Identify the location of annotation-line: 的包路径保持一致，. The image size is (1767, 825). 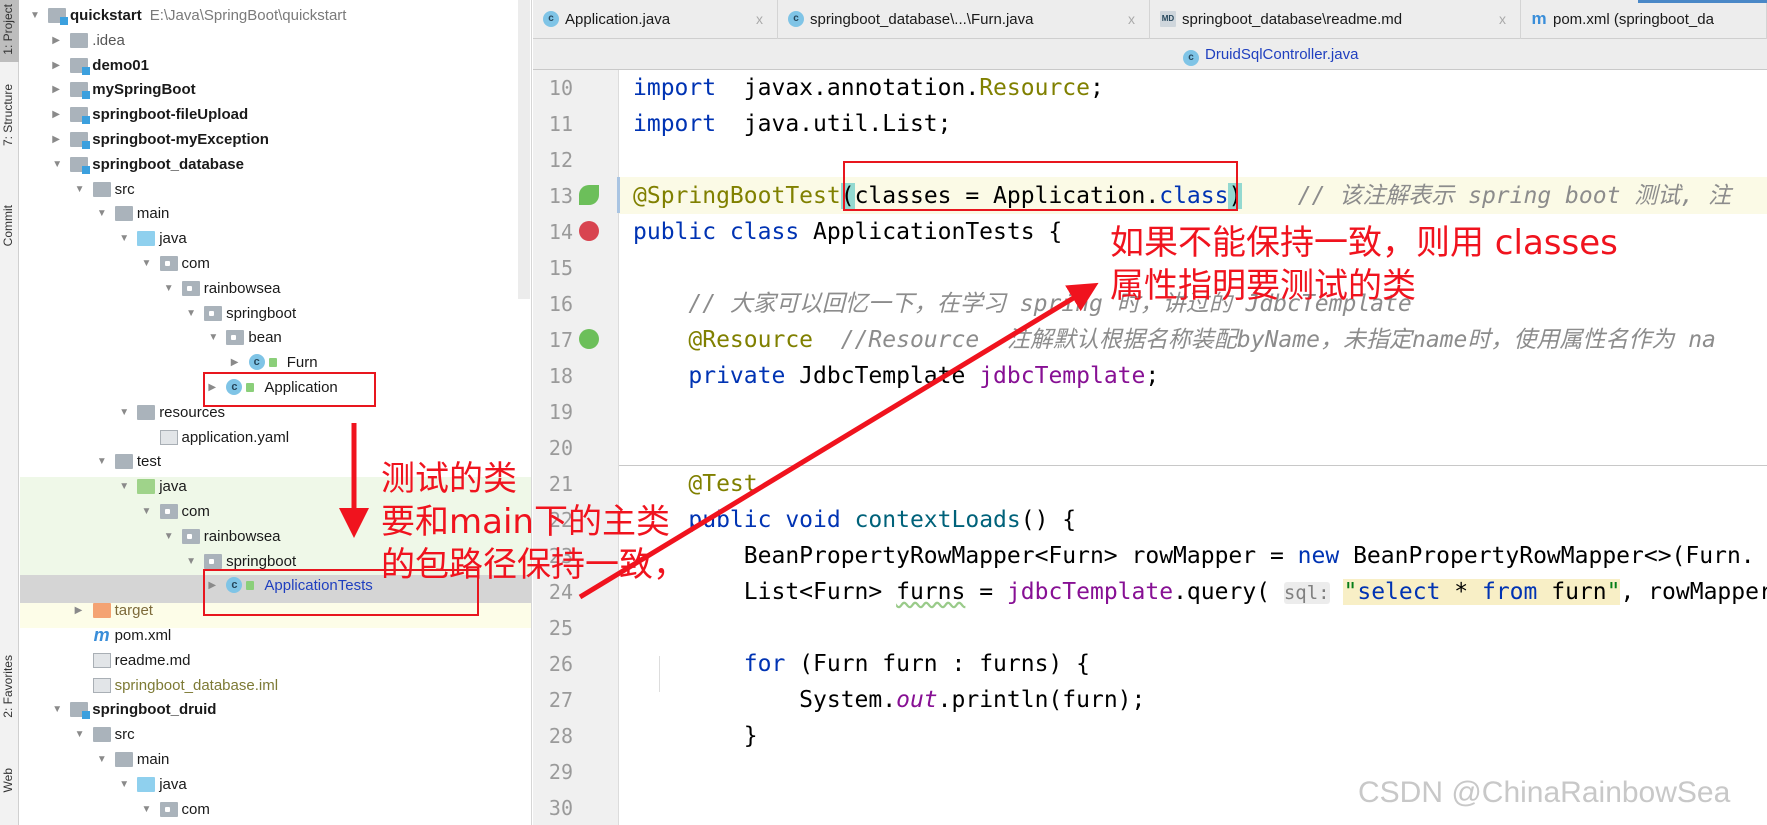
(534, 565).